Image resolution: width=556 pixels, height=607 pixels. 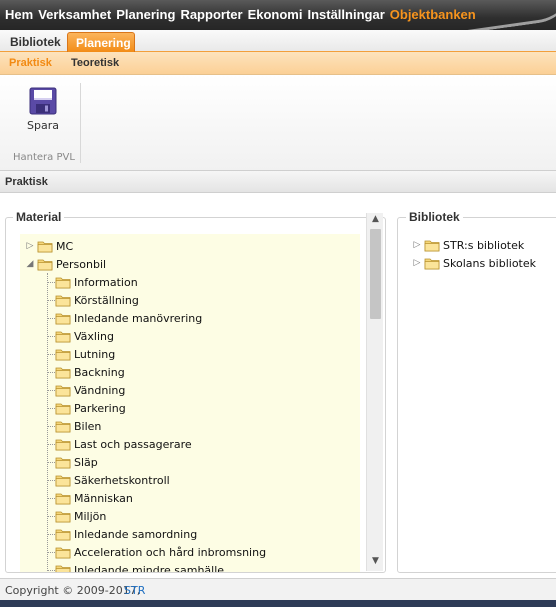 I want to click on tree-node-label: MC, so click(x=65, y=246).